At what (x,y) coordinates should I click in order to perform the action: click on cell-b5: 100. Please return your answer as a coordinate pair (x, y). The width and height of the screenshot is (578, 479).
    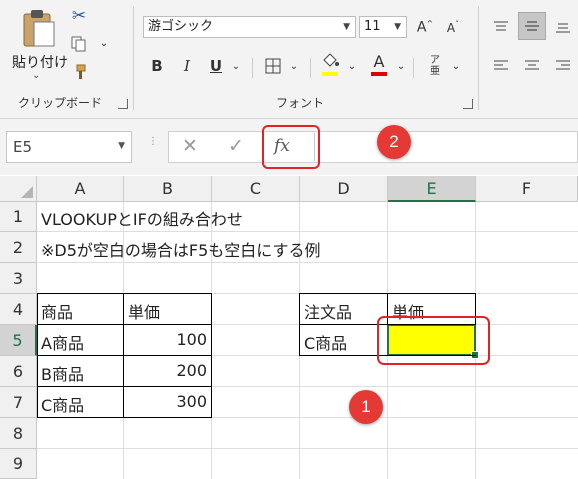
    Looking at the image, I should click on (167, 339).